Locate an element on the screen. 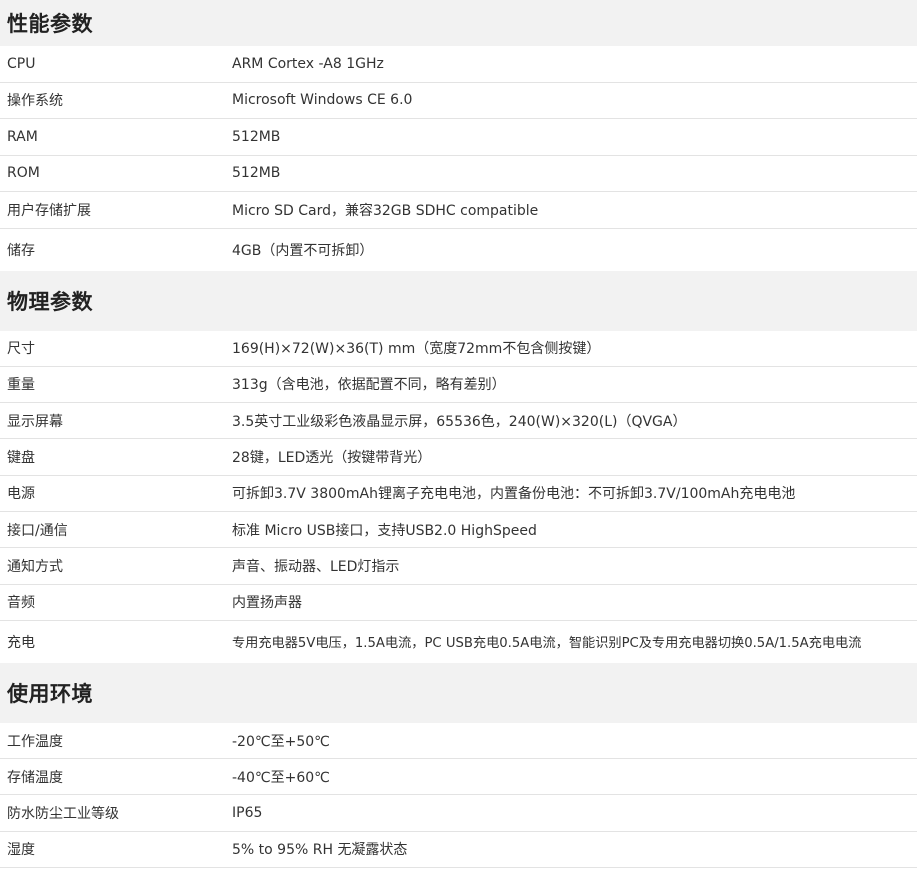 This screenshot has width=917, height=873. spec-row: 重量 313g（含电池，依据配置不同，略有差别） is located at coordinates (458, 385).